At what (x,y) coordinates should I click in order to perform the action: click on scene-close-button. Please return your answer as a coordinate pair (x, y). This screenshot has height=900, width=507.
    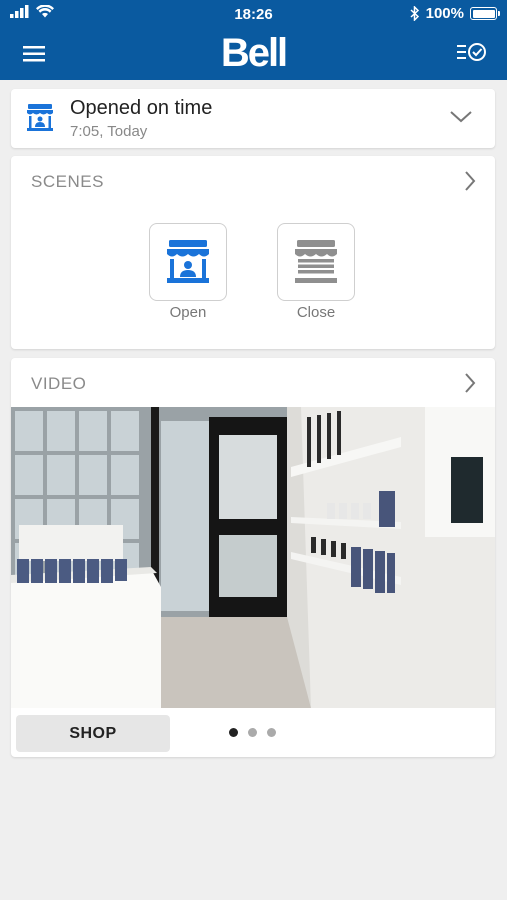
    Looking at the image, I should click on (316, 262).